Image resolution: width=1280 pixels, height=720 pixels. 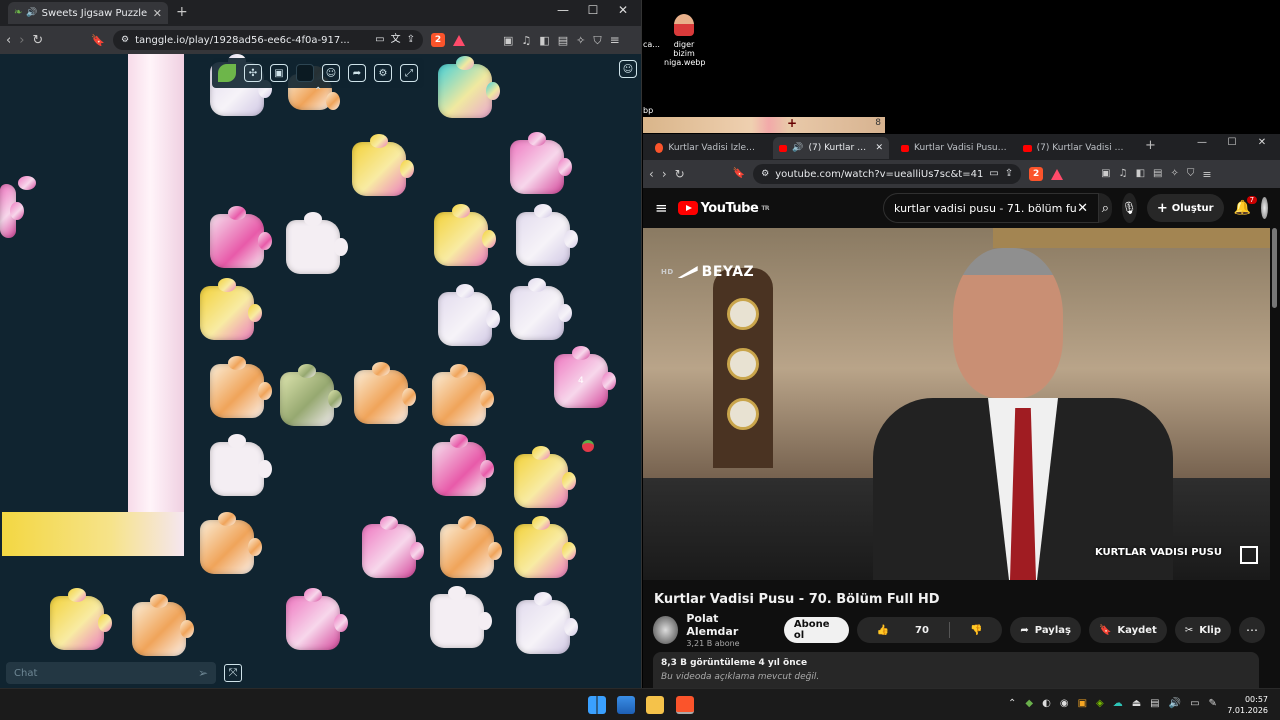 I want to click on send-icon: ➢, so click(x=203, y=673).